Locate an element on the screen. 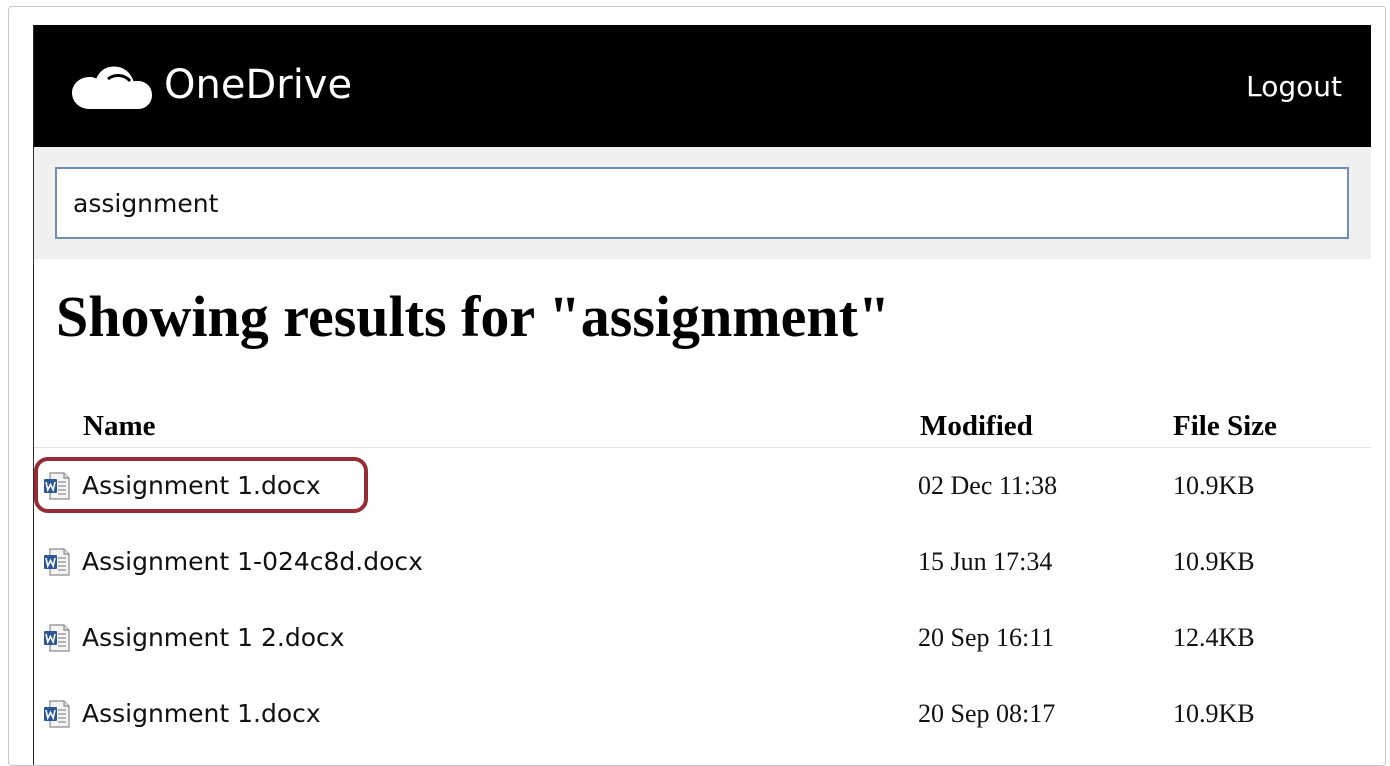 This screenshot has width=1390, height=766. file-name: Assignment 1-024c8d.docx is located at coordinates (252, 562).